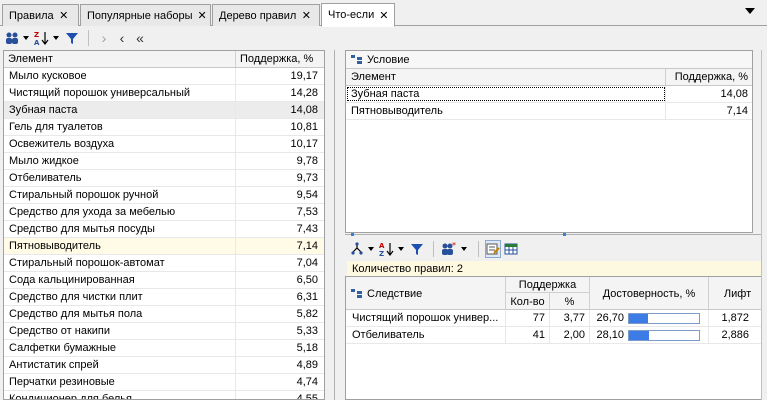 The image size is (767, 400). What do you see at coordinates (307, 178) in the screenshot?
I see `item-support: 9,73` at bounding box center [307, 178].